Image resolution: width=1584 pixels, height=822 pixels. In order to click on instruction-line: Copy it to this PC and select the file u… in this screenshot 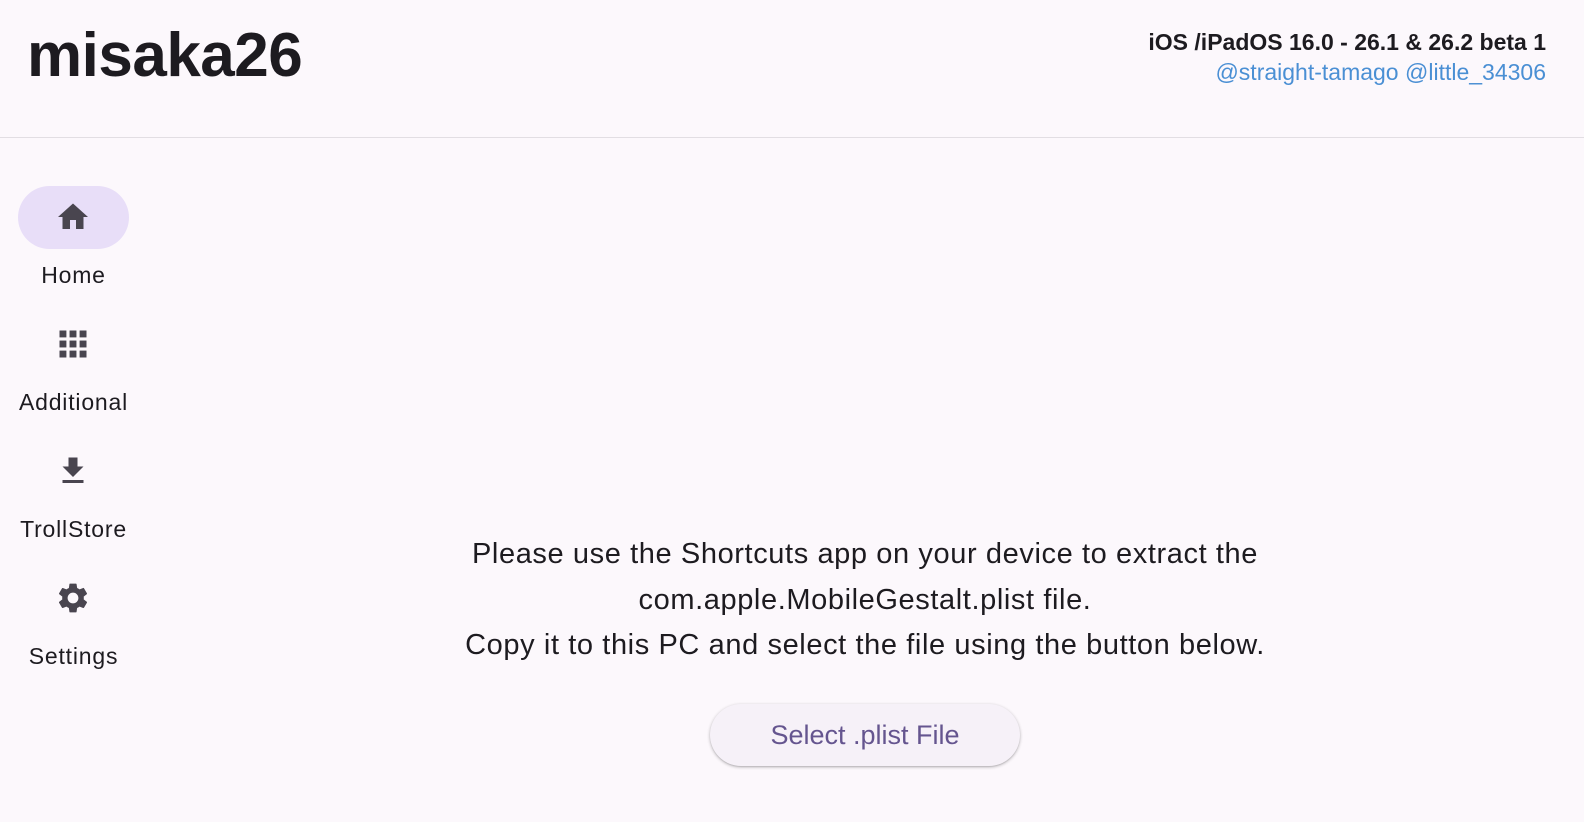, I will do `click(865, 645)`.